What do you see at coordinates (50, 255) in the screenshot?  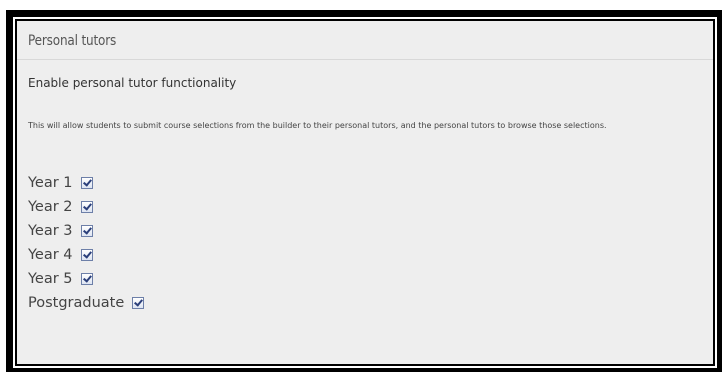 I see `checkbox-label-year-4: Year 4` at bounding box center [50, 255].